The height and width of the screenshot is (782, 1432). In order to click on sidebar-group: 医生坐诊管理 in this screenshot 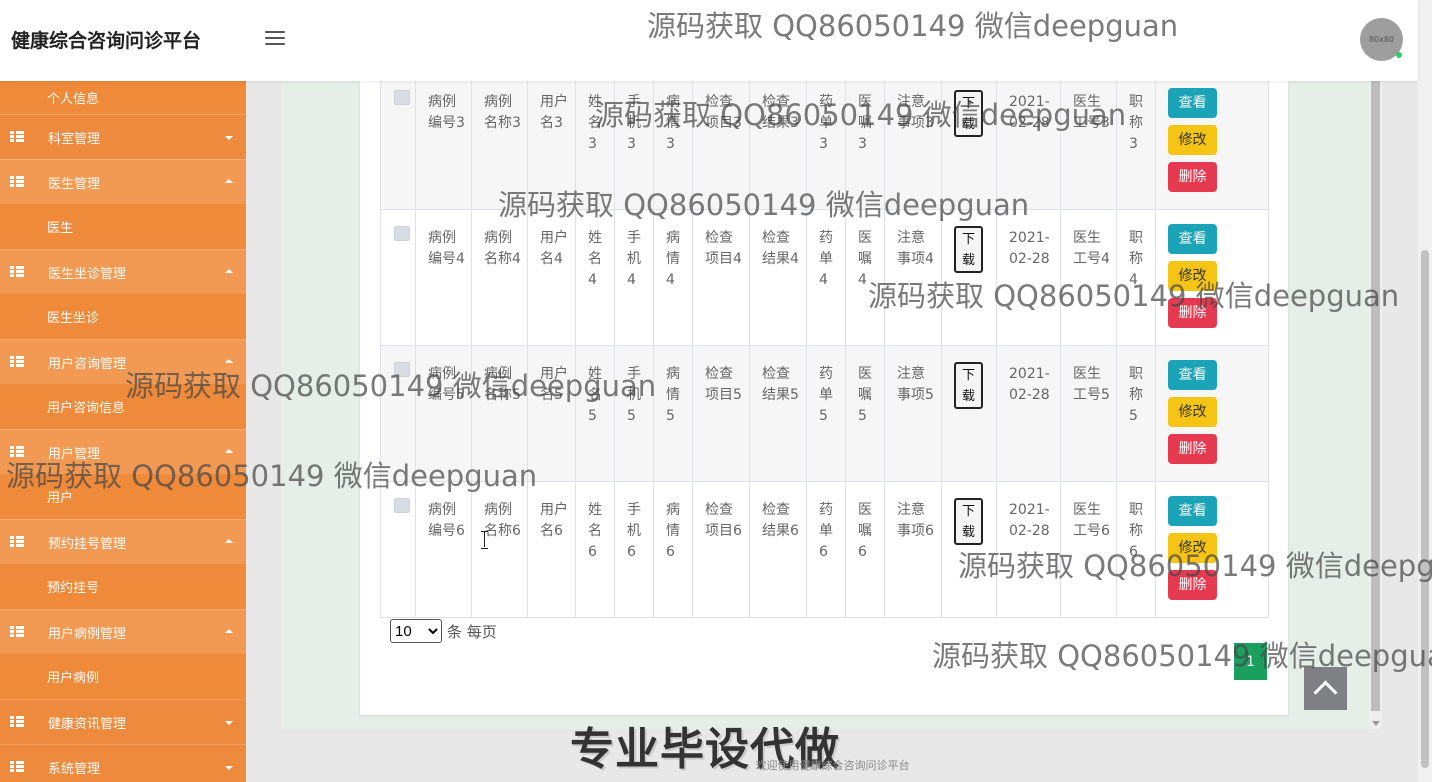, I will do `click(123, 271)`.